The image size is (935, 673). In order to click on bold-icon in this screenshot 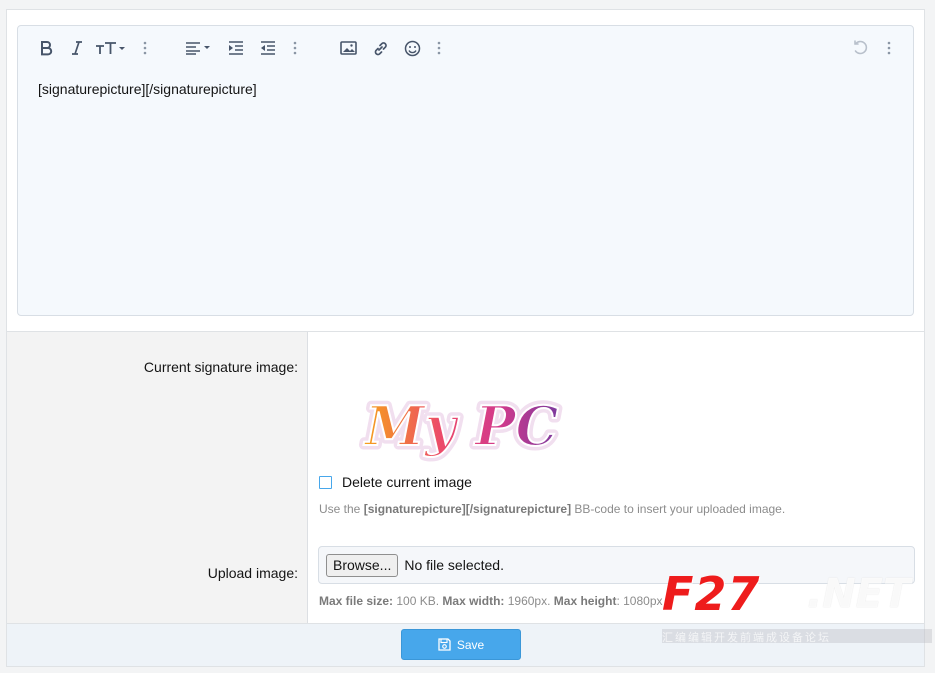, I will do `click(46, 48)`.